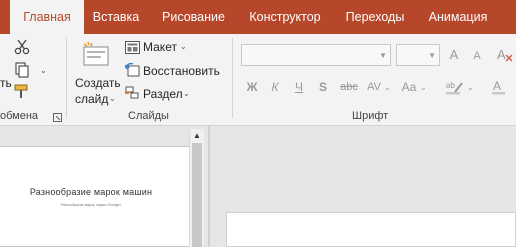 This screenshot has height=247, width=516. Describe the element at coordinates (477, 56) in the screenshot. I see `shrink-font-button: A` at that location.